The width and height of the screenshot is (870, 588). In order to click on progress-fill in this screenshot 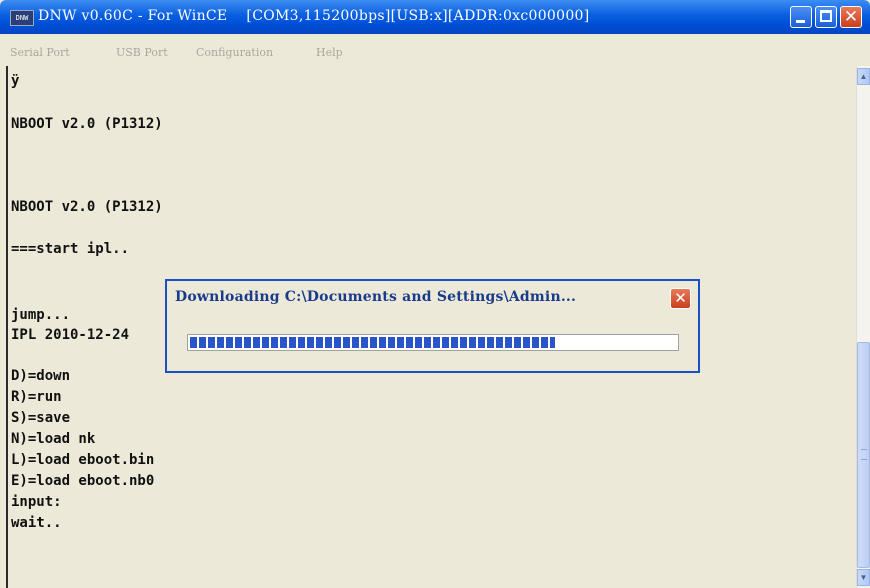, I will do `click(372, 342)`.